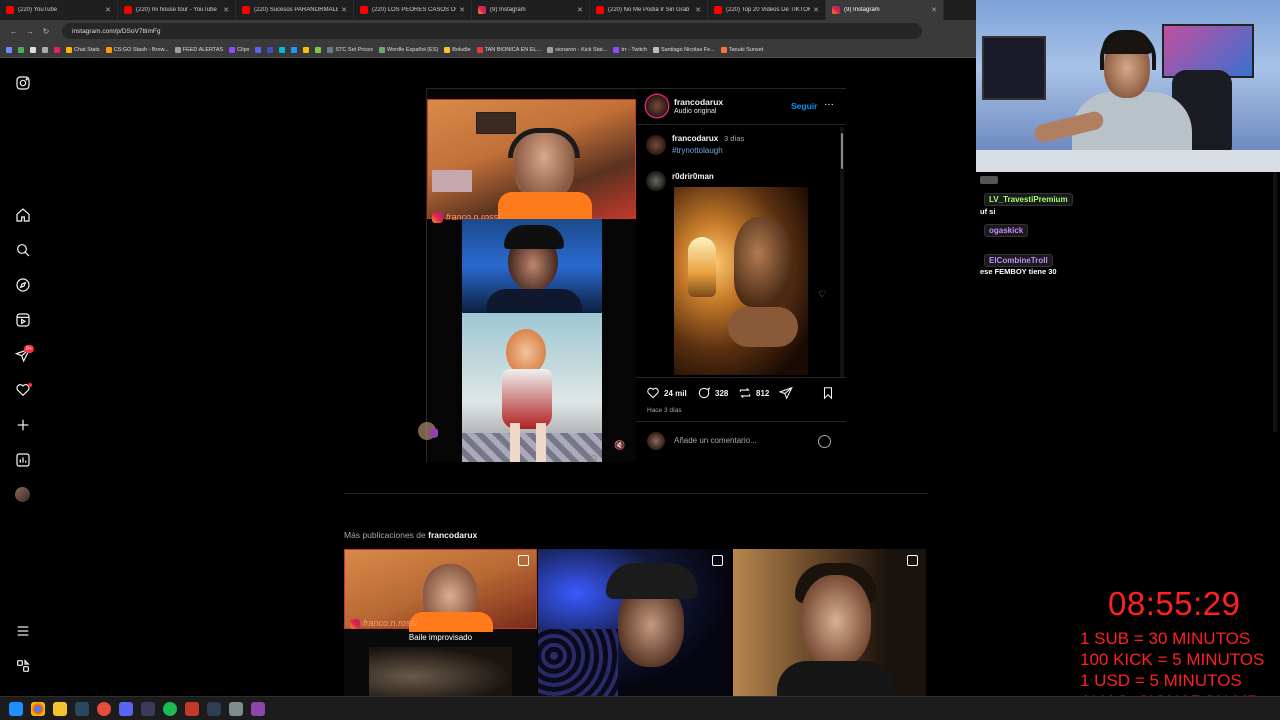 This screenshot has width=1280, height=720. I want to click on caption-hashtag: #trynottolaugh, so click(697, 150).